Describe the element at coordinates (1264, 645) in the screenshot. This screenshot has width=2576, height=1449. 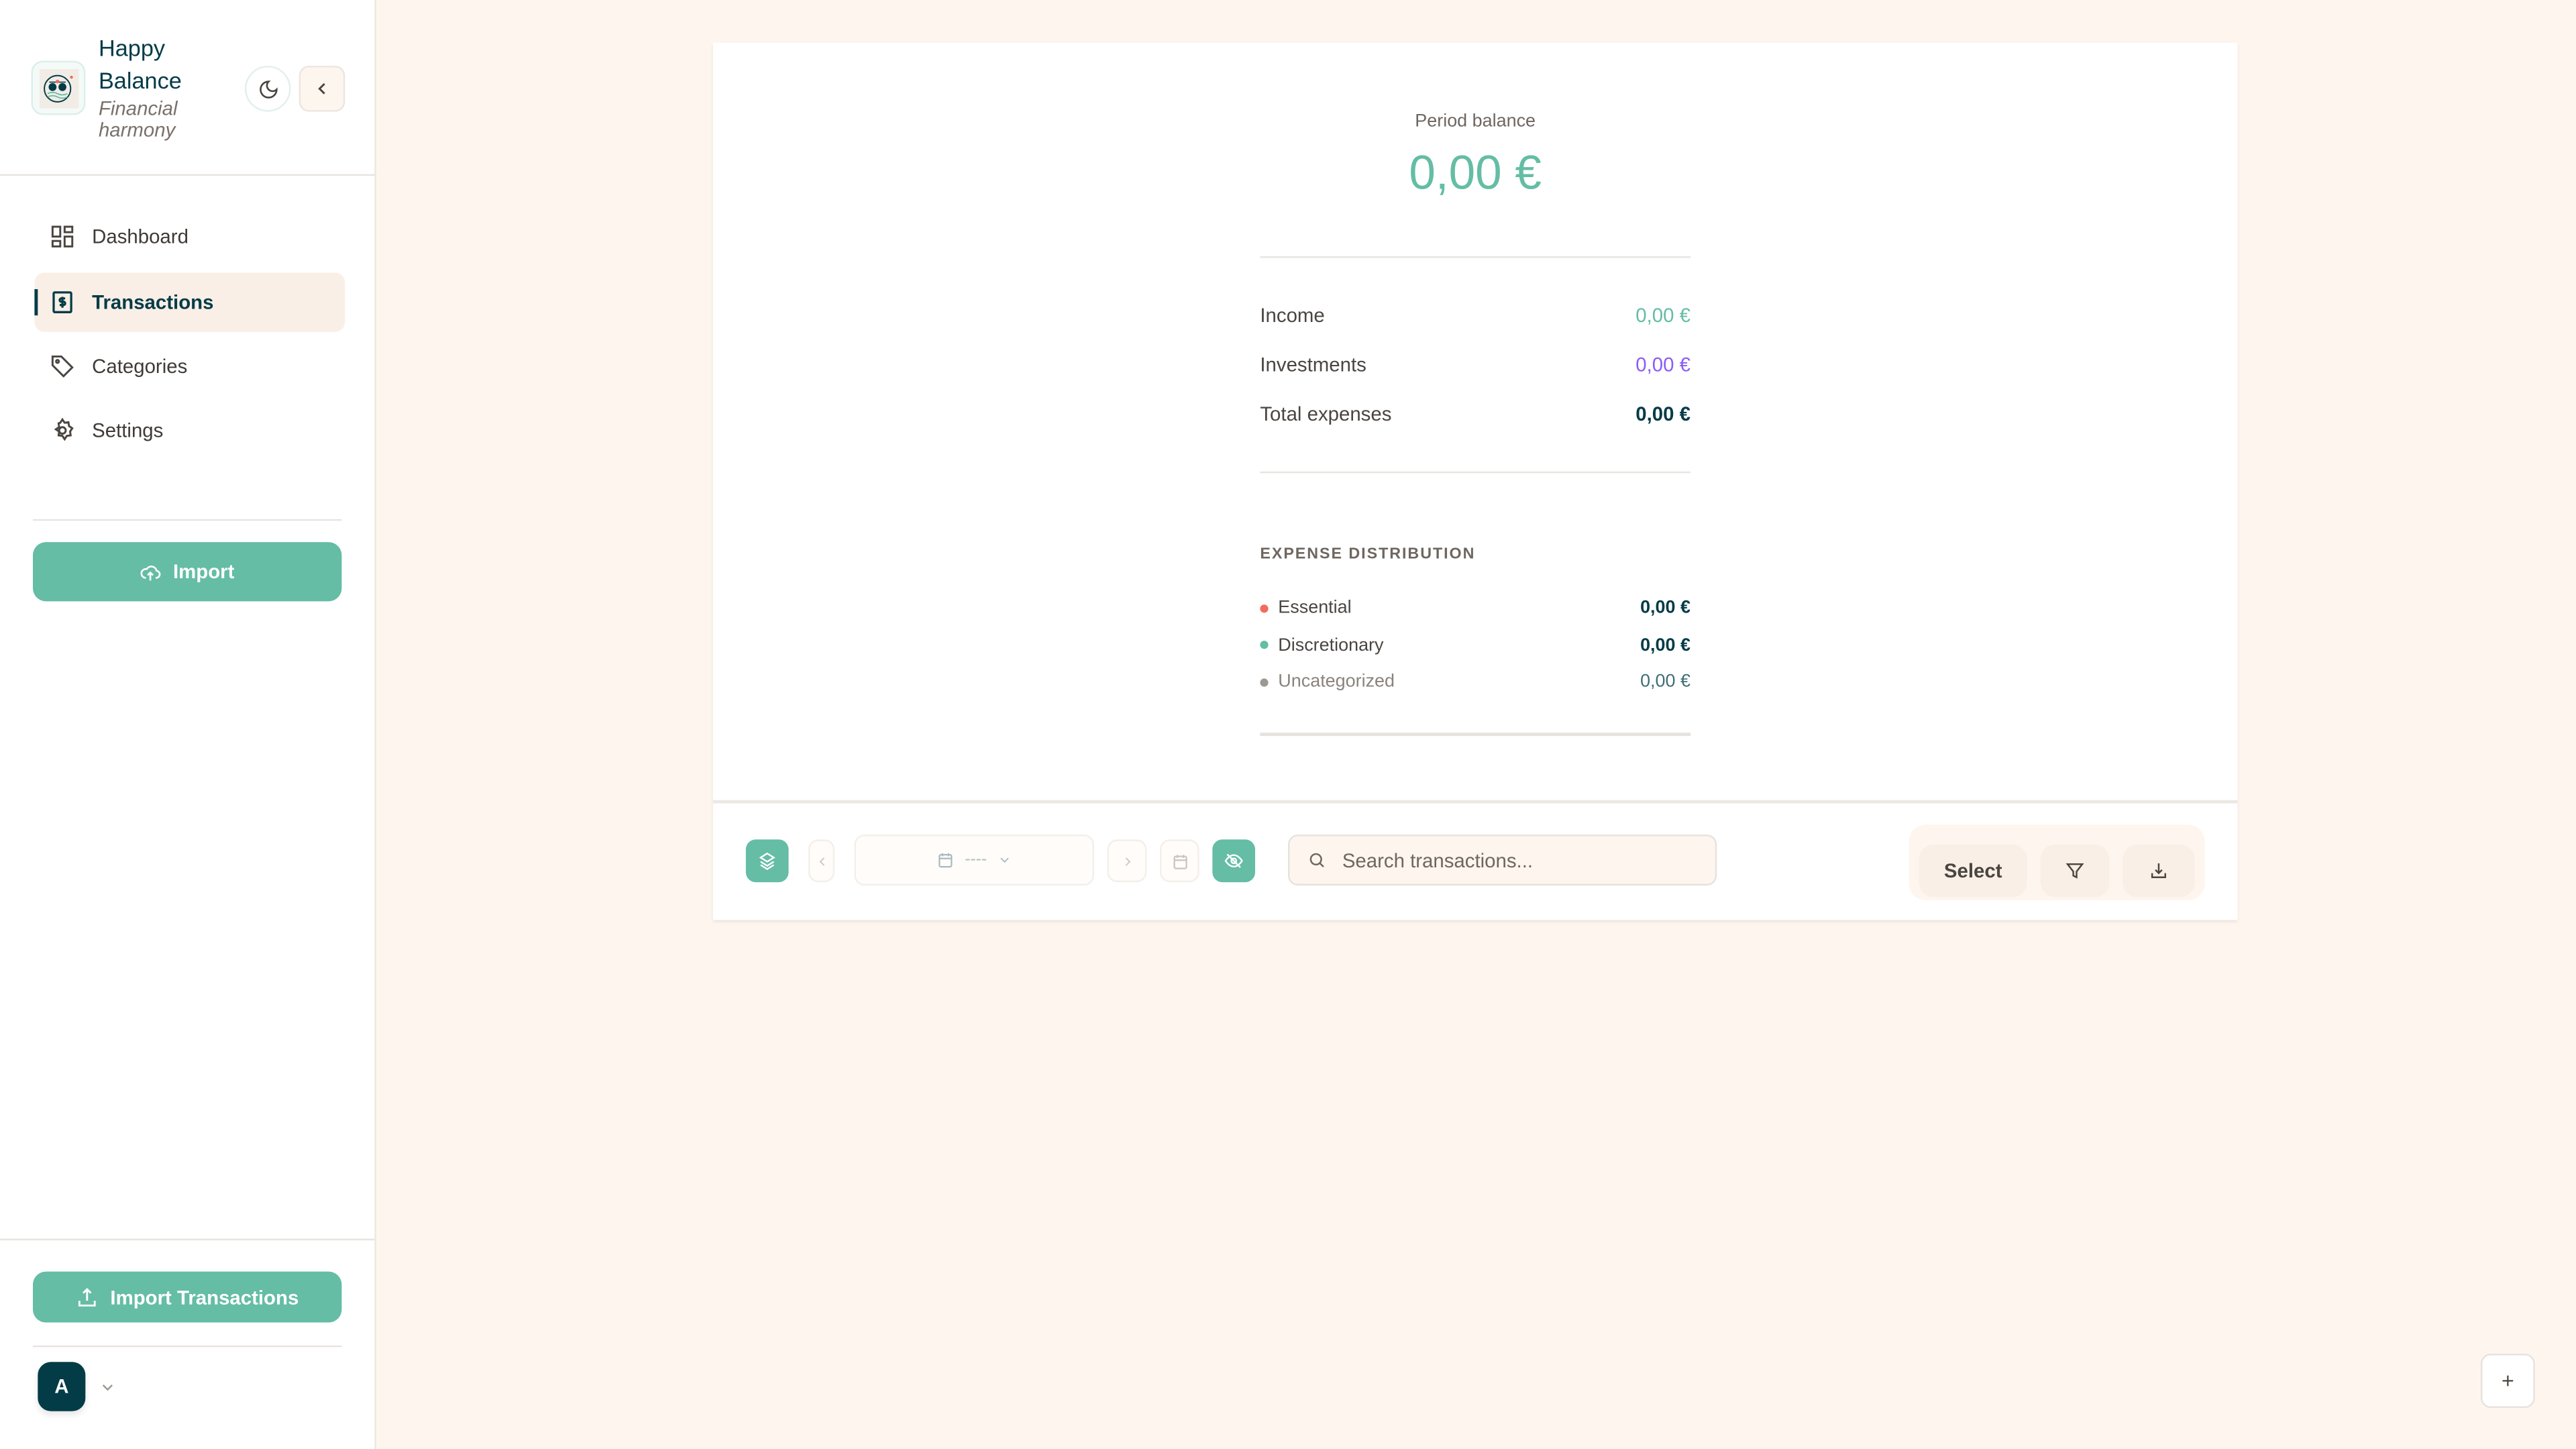
I see `discretionary-dot` at that location.